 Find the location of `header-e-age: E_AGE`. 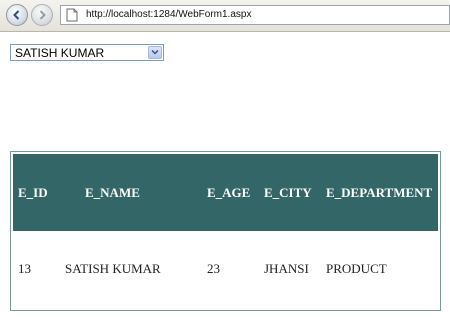

header-e-age: E_AGE is located at coordinates (230, 192).